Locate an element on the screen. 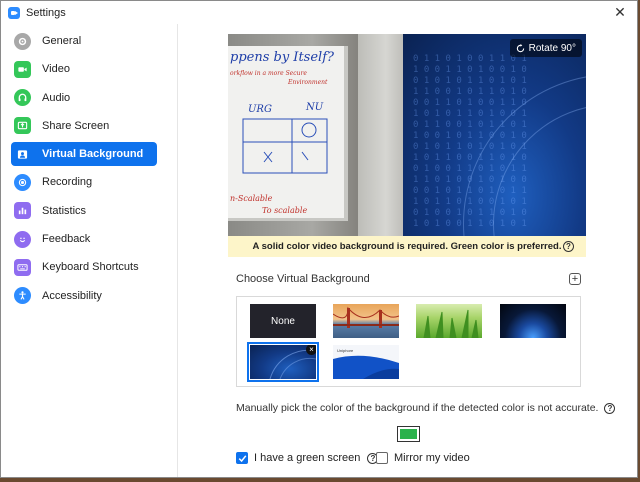 The height and width of the screenshot is (482, 640). background-thumb-grass is located at coordinates (449, 321).